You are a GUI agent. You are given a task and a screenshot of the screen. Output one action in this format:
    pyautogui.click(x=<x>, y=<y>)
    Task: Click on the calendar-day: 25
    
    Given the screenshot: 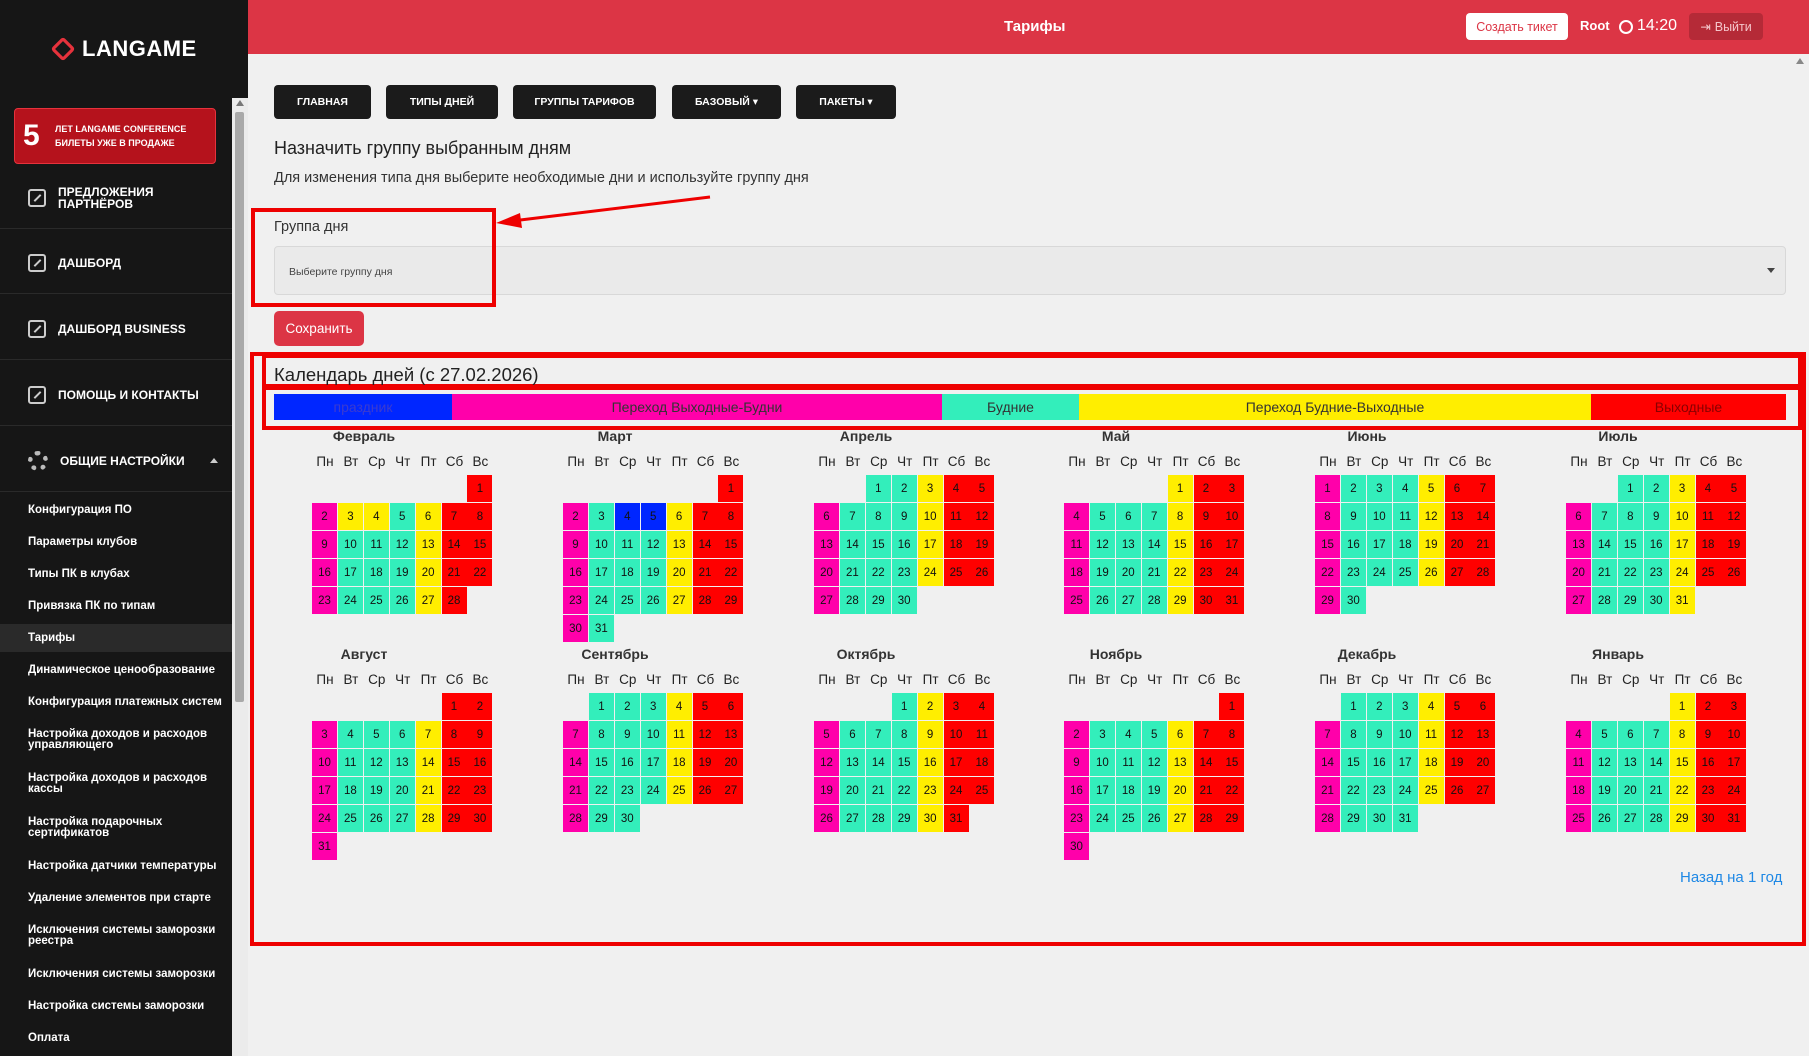 What is the action you would take?
    pyautogui.click(x=1405, y=572)
    